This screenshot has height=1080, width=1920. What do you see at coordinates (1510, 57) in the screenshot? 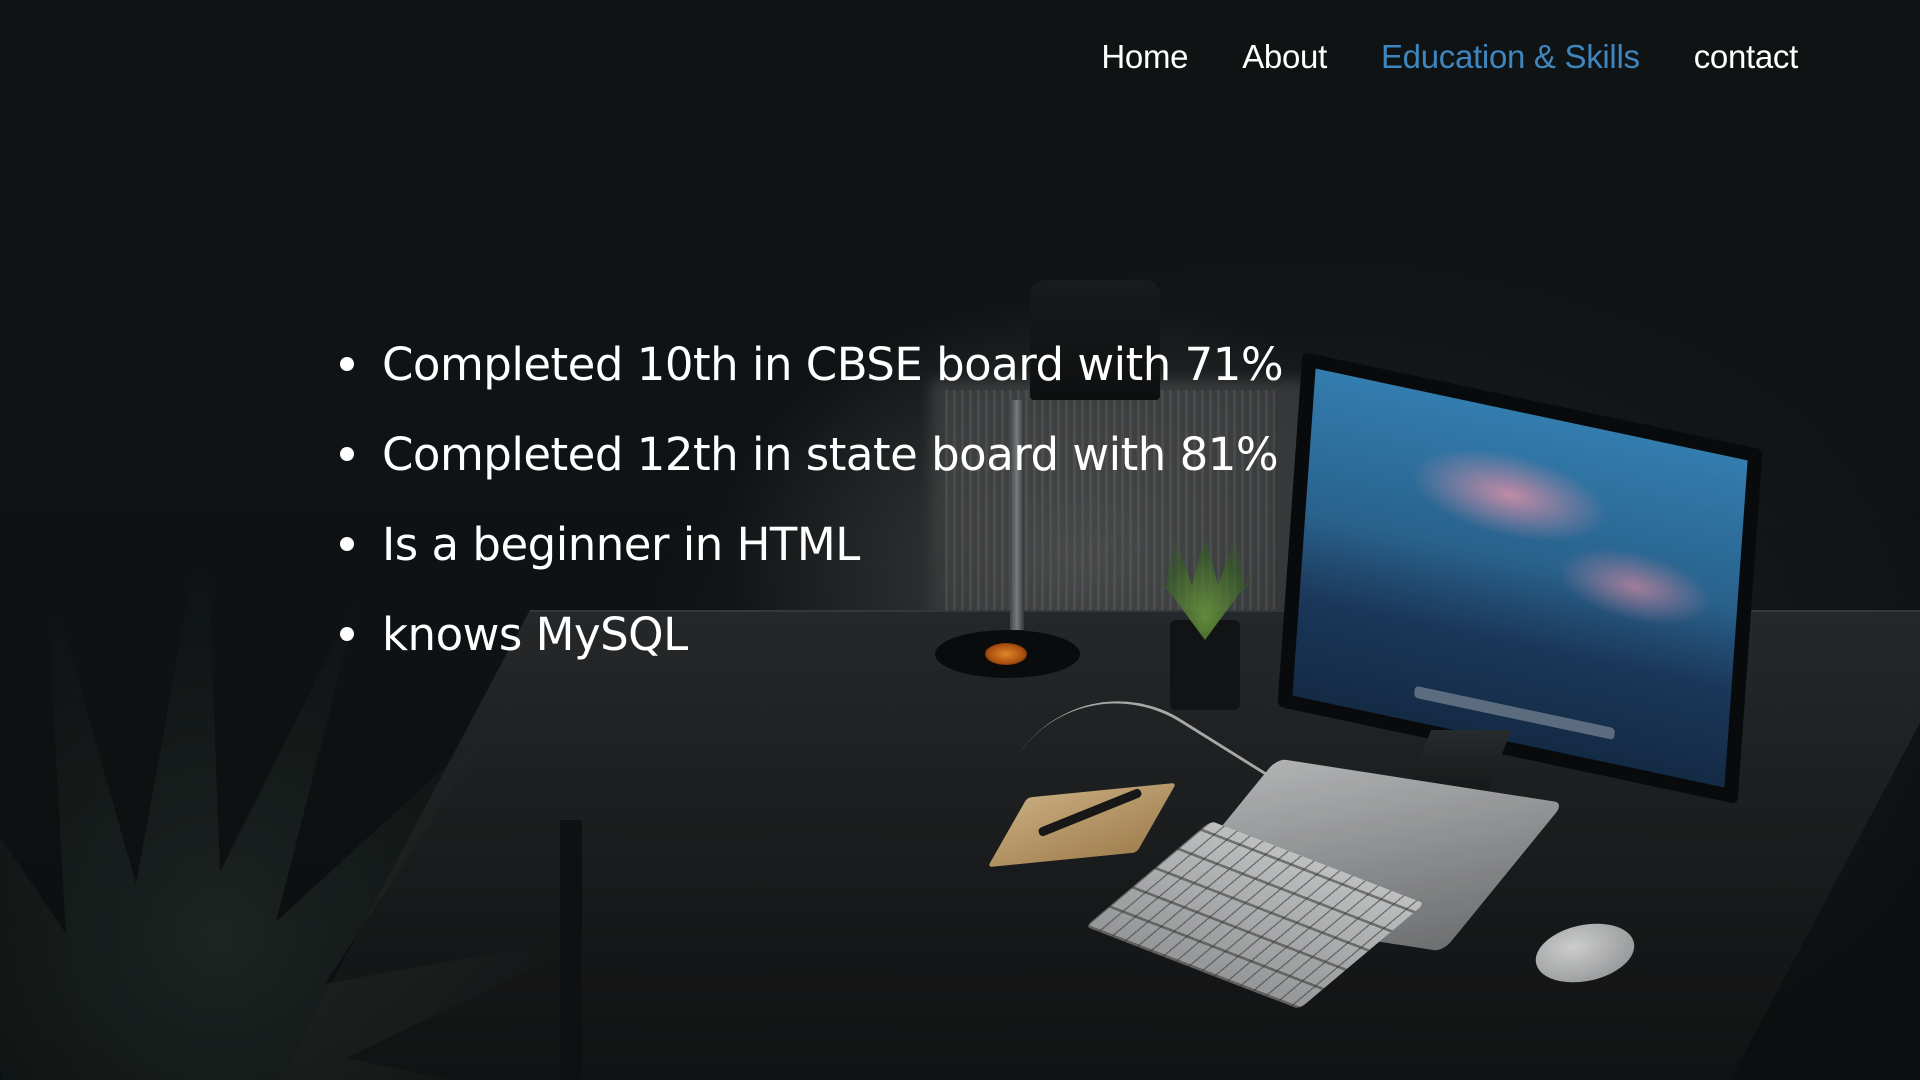
I see `nav-link-education-skills: Education & Skills` at bounding box center [1510, 57].